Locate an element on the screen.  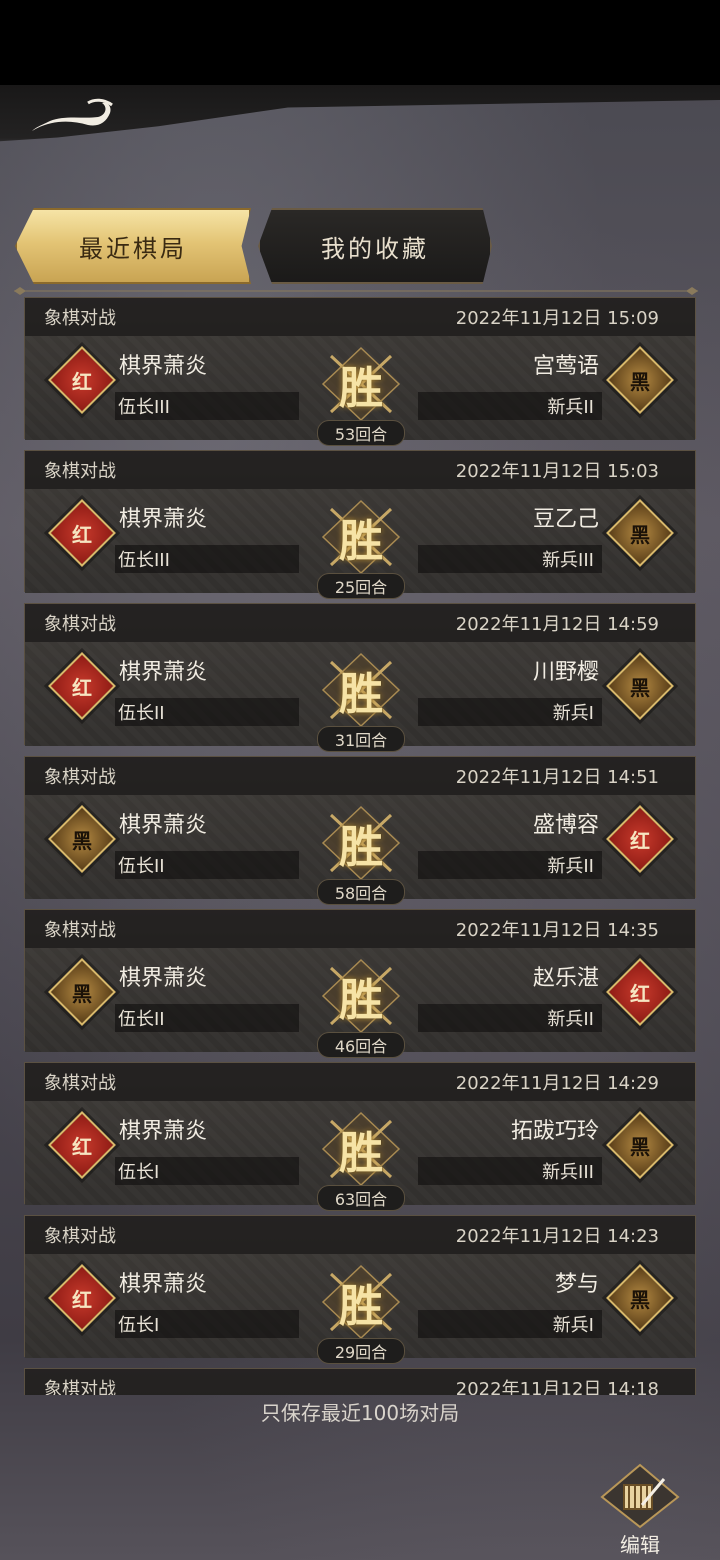
tab-recent-games: 最近棋局 is located at coordinates (133, 246).